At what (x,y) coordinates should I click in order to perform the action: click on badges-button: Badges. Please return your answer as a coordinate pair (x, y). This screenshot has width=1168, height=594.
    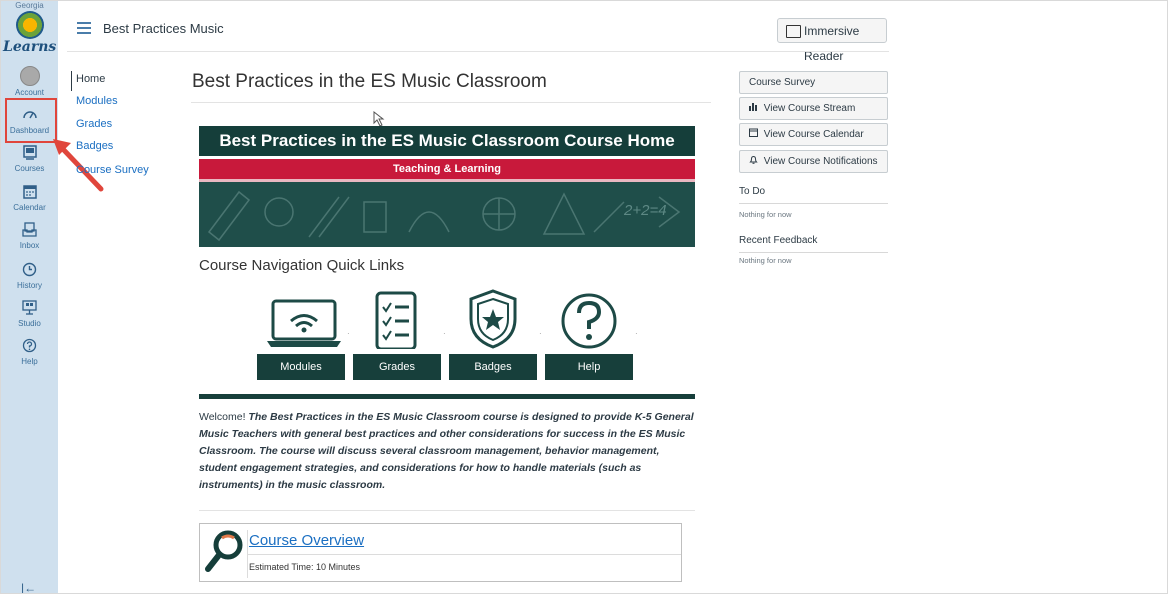
    Looking at the image, I should click on (493, 367).